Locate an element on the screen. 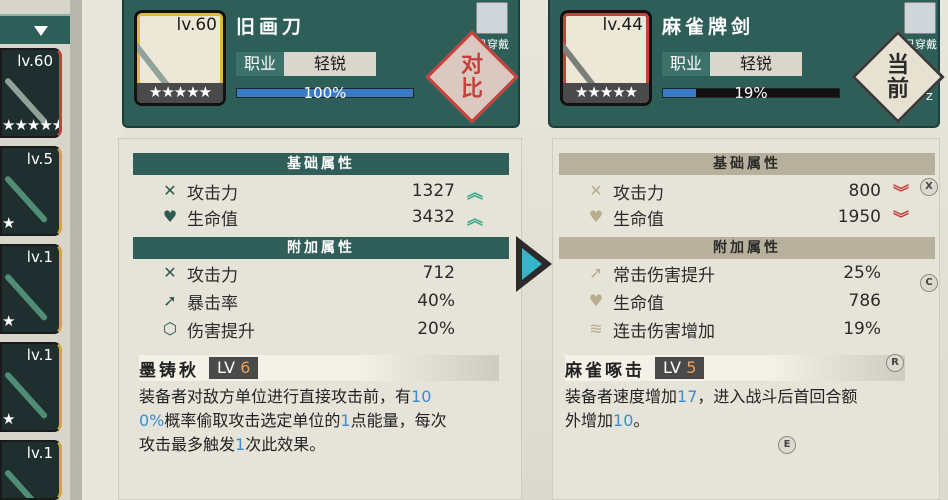 The height and width of the screenshot is (500, 948). stat-row: ✕ 攻击力 712 is located at coordinates (307, 273).